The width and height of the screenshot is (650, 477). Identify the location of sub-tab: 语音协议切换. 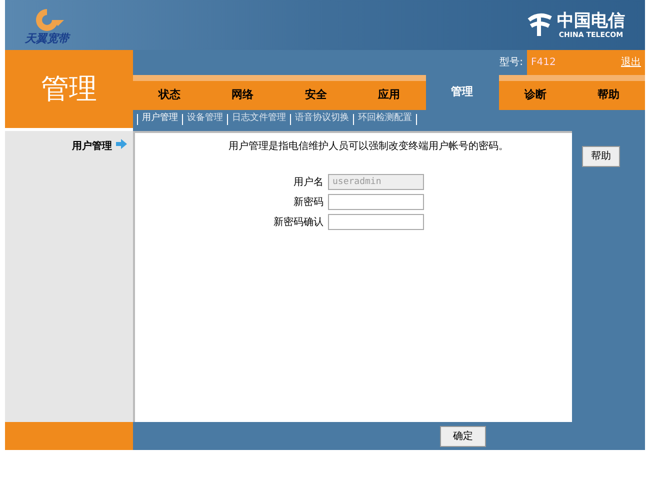
(322, 119).